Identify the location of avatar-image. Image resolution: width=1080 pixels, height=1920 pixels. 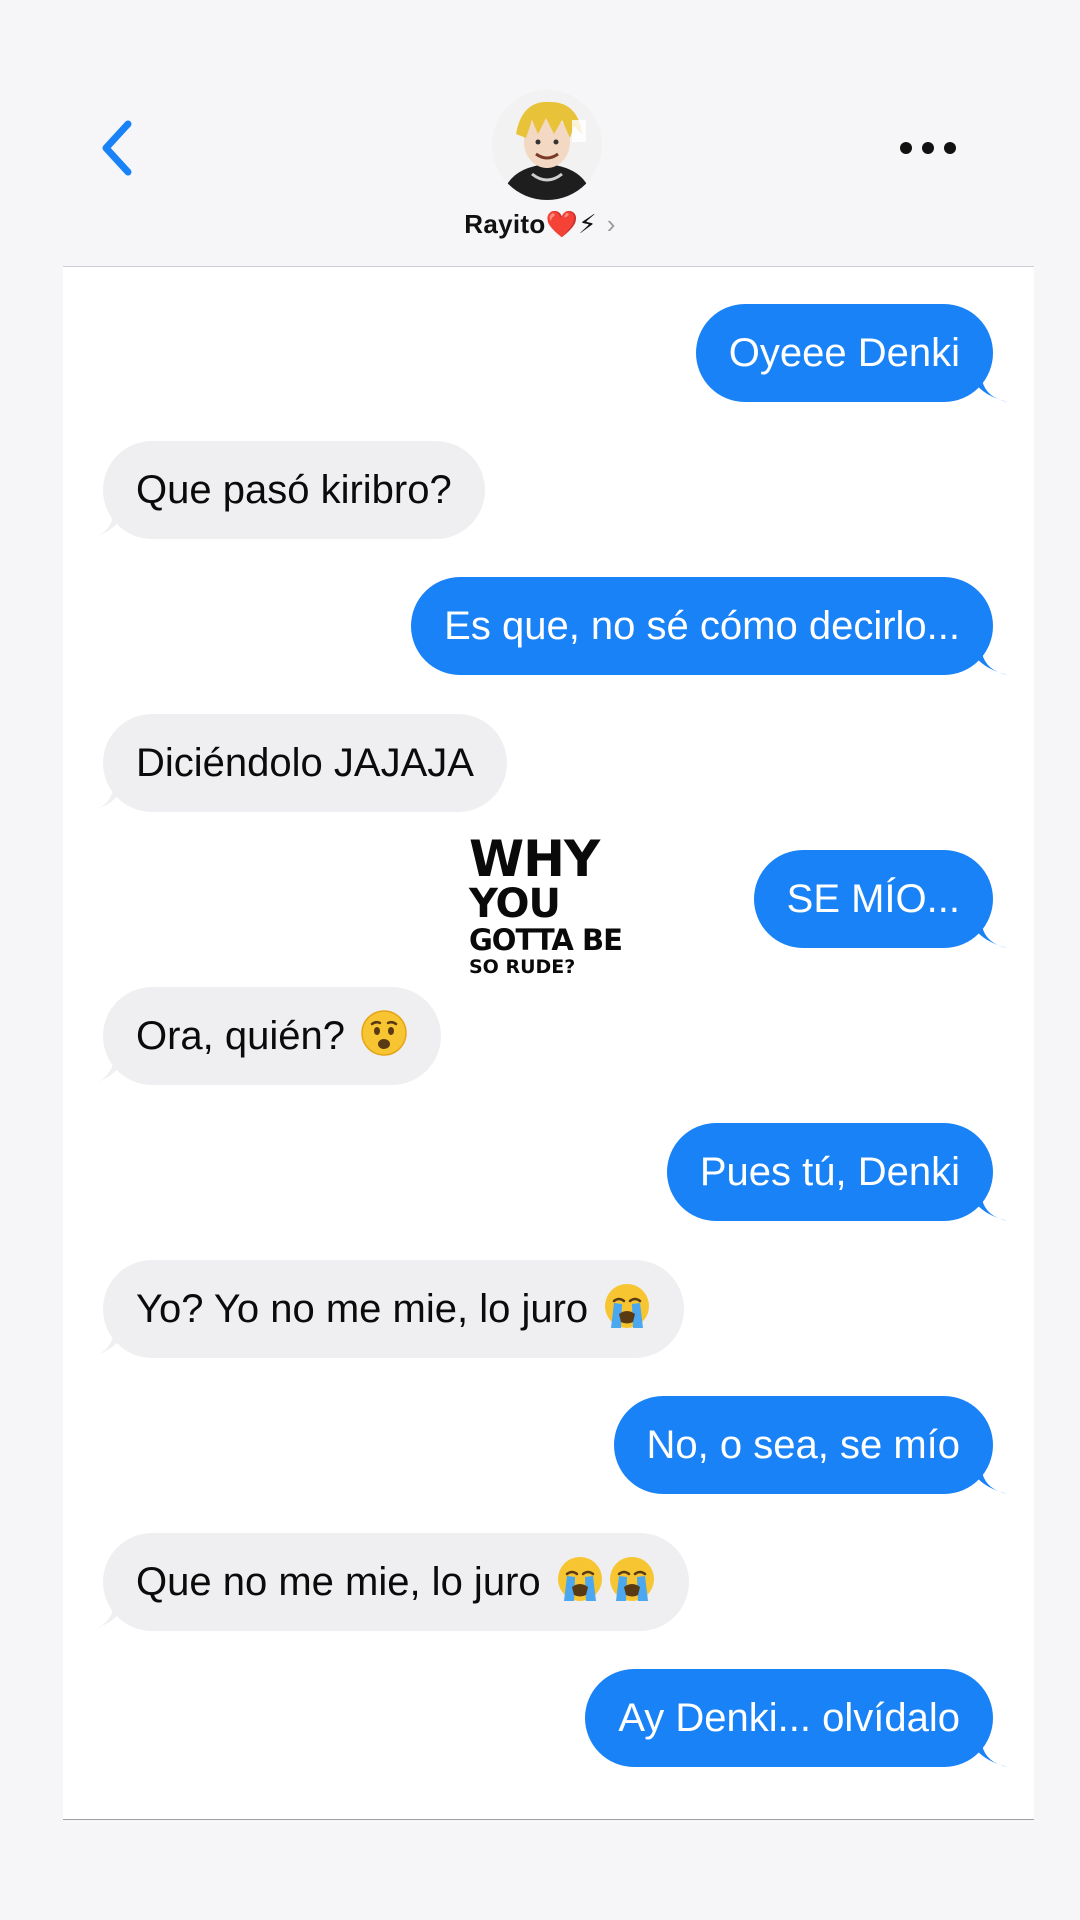
(547, 145).